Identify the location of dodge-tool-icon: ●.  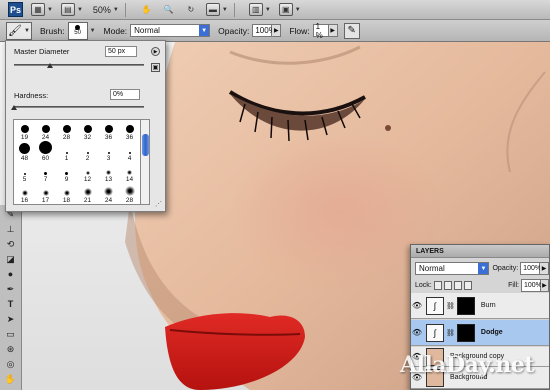
(11, 274).